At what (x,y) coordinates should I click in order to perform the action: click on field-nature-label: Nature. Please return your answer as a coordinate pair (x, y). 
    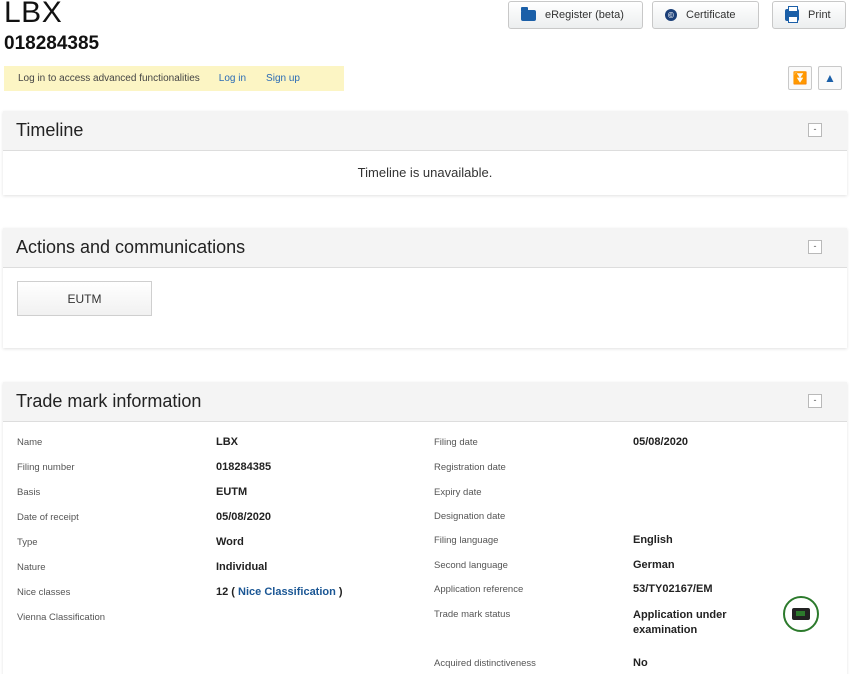
    Looking at the image, I should click on (31, 567).